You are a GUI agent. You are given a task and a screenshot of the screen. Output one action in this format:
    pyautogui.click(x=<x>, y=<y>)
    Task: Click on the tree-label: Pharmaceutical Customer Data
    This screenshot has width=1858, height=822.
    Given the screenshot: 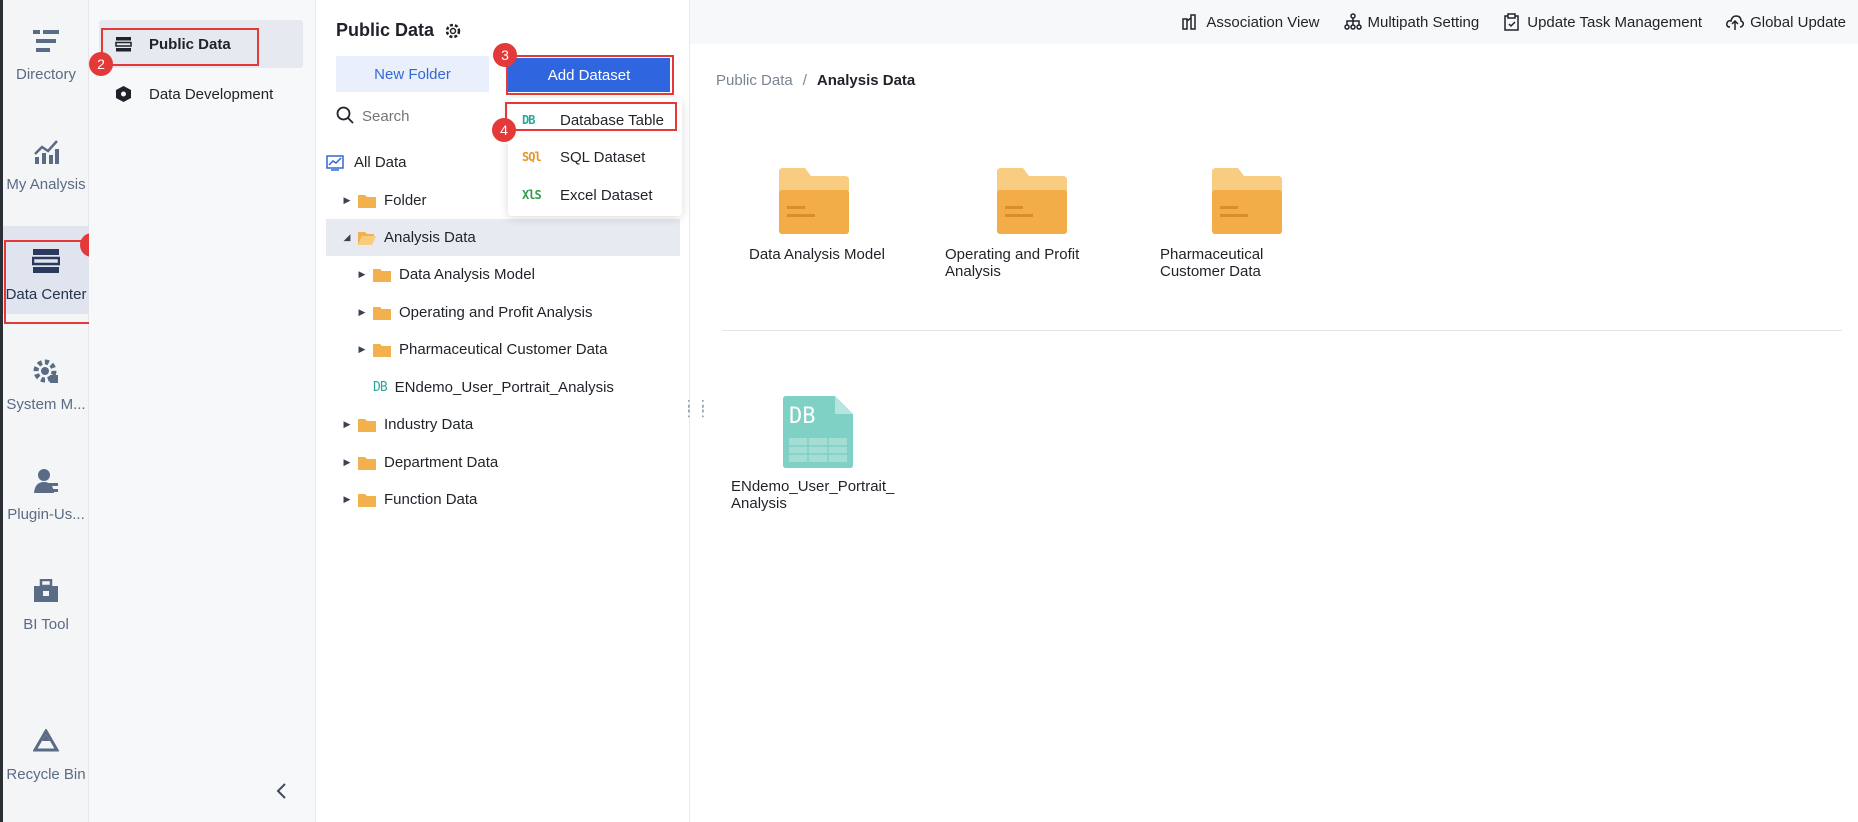 What is the action you would take?
    pyautogui.click(x=503, y=349)
    